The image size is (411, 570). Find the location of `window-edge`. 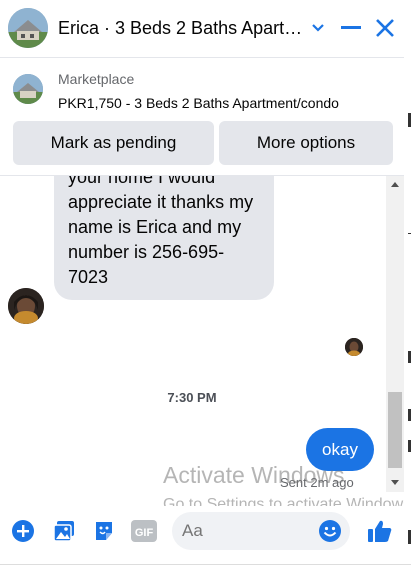

window-edge is located at coordinates (407, 285).